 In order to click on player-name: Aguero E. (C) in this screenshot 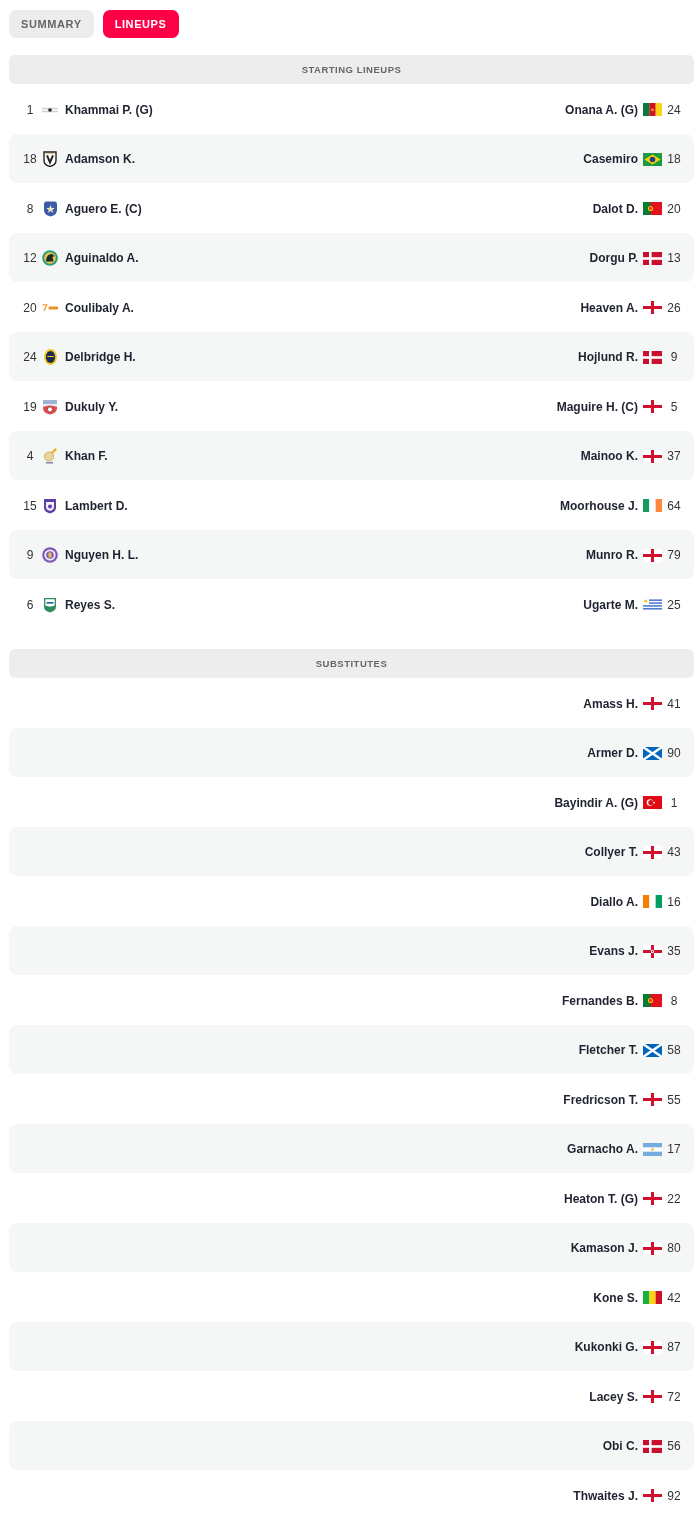, I will do `click(103, 208)`.